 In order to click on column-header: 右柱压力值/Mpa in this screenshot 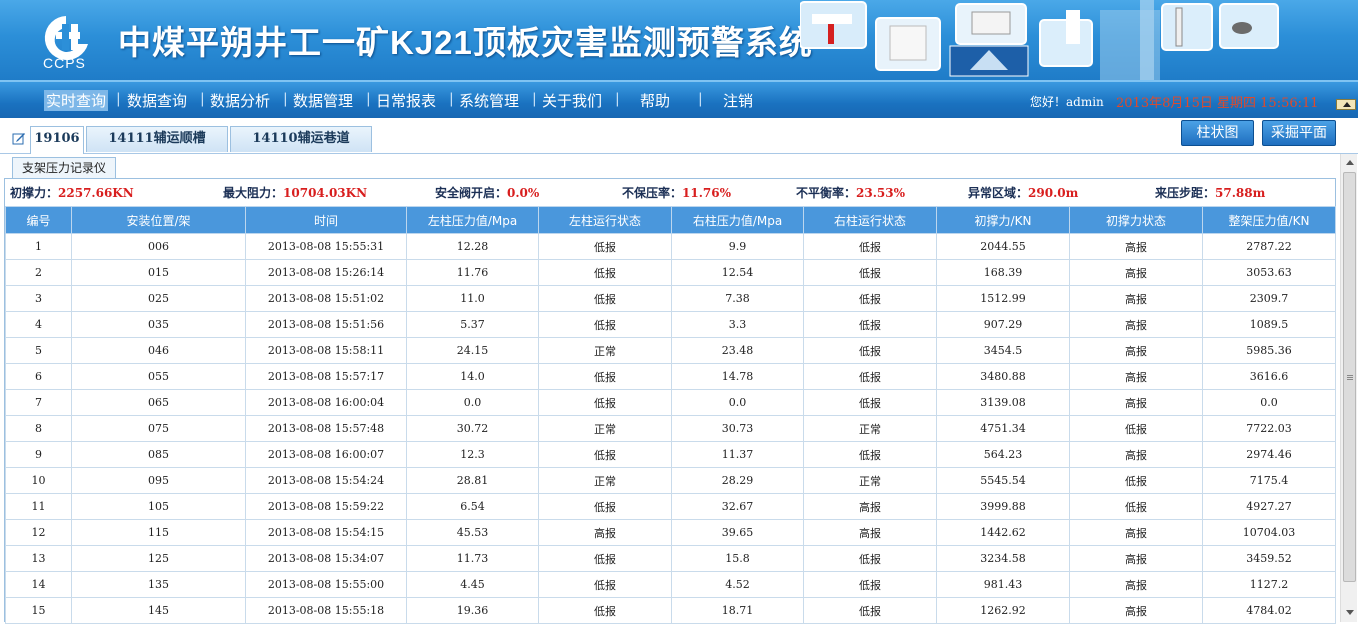, I will do `click(737, 220)`.